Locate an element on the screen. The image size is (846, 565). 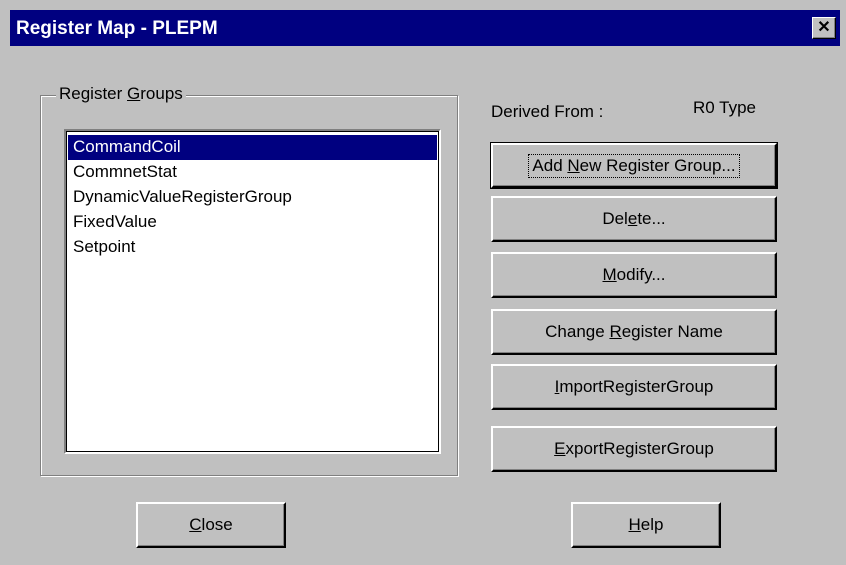
export-button-label: ExportRegisterGroup is located at coordinates (634, 448).